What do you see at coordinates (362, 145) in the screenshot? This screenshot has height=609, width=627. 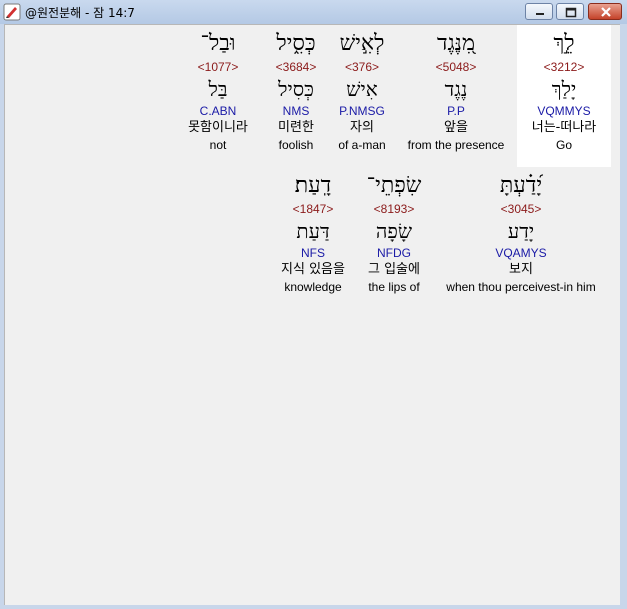 I see `english-gloss: of a-man` at bounding box center [362, 145].